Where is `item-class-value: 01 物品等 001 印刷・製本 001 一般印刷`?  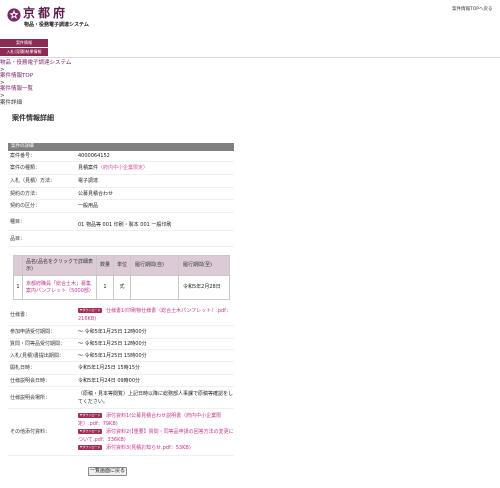
item-class-value: 01 物品等 001 印刷・製本 001 一般印刷 is located at coordinates (125, 225).